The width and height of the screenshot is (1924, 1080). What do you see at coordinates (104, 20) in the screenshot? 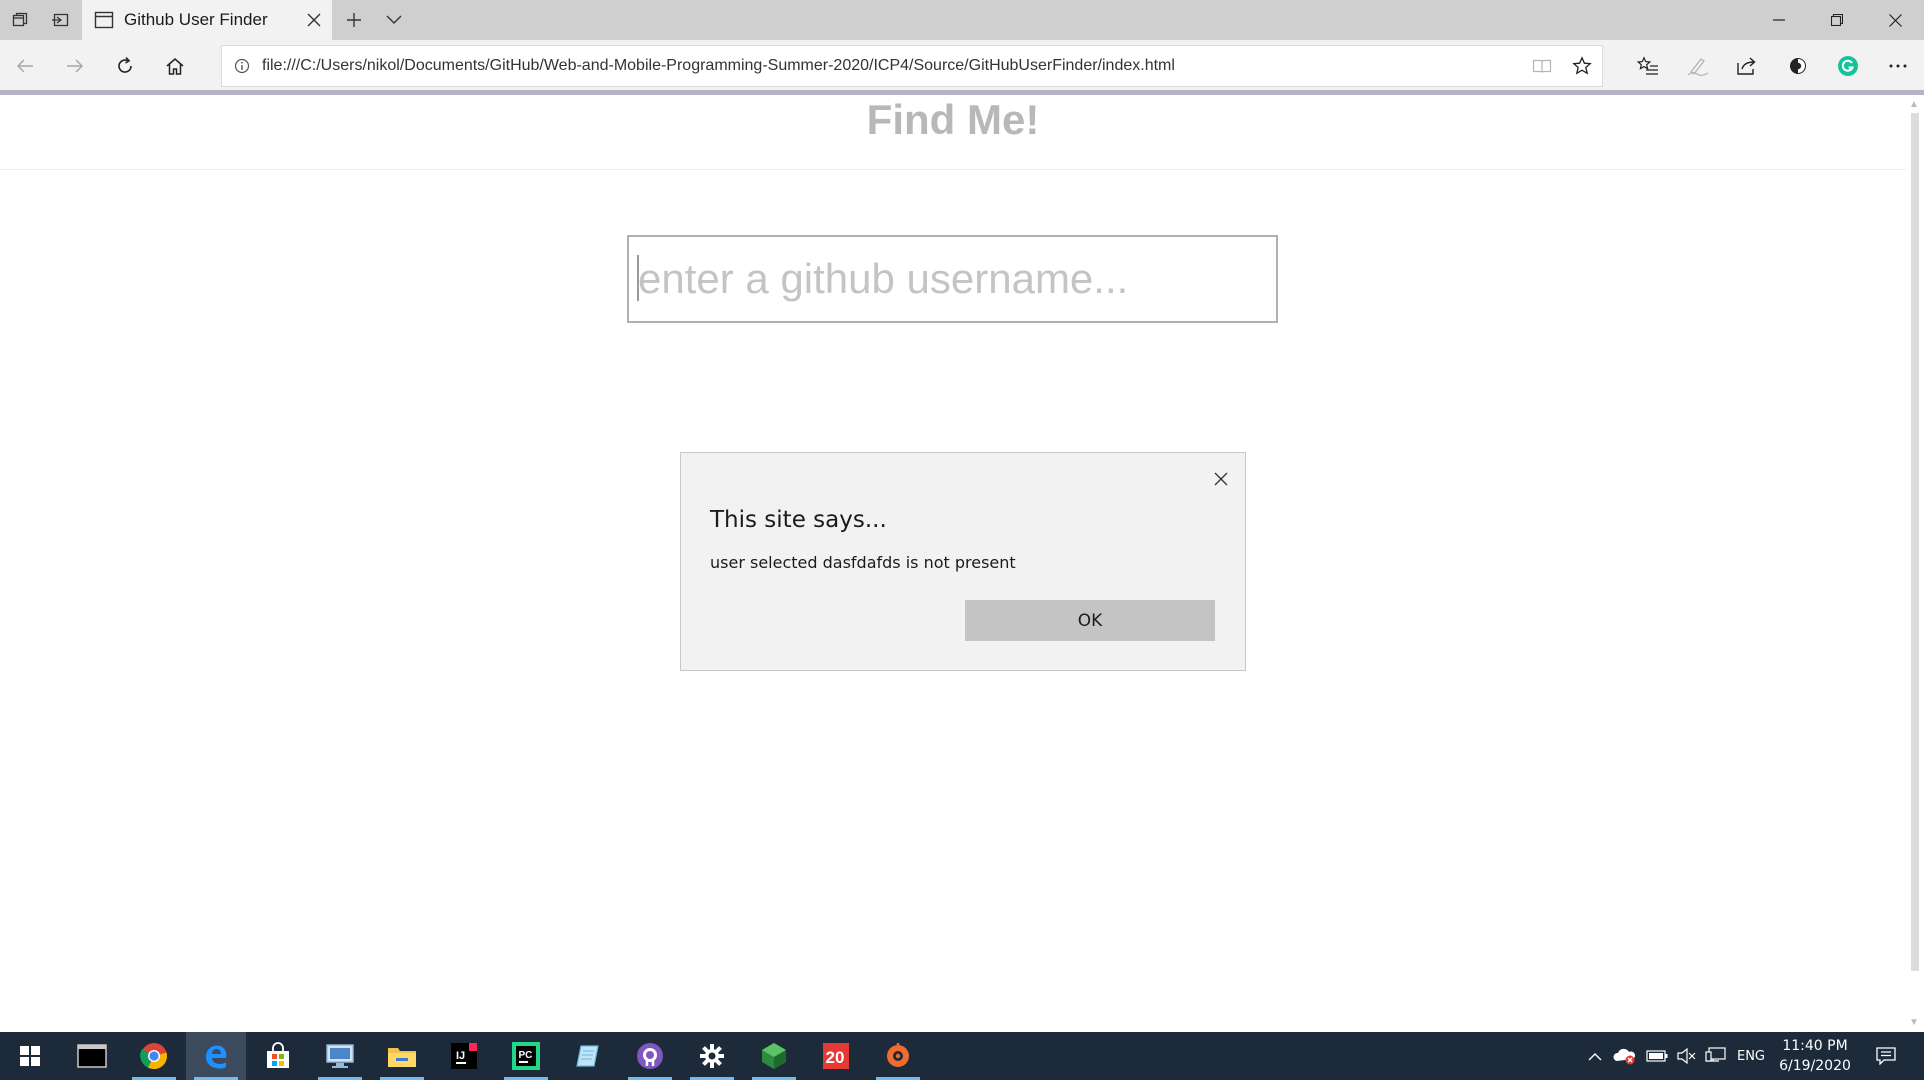
I see `page-icon` at bounding box center [104, 20].